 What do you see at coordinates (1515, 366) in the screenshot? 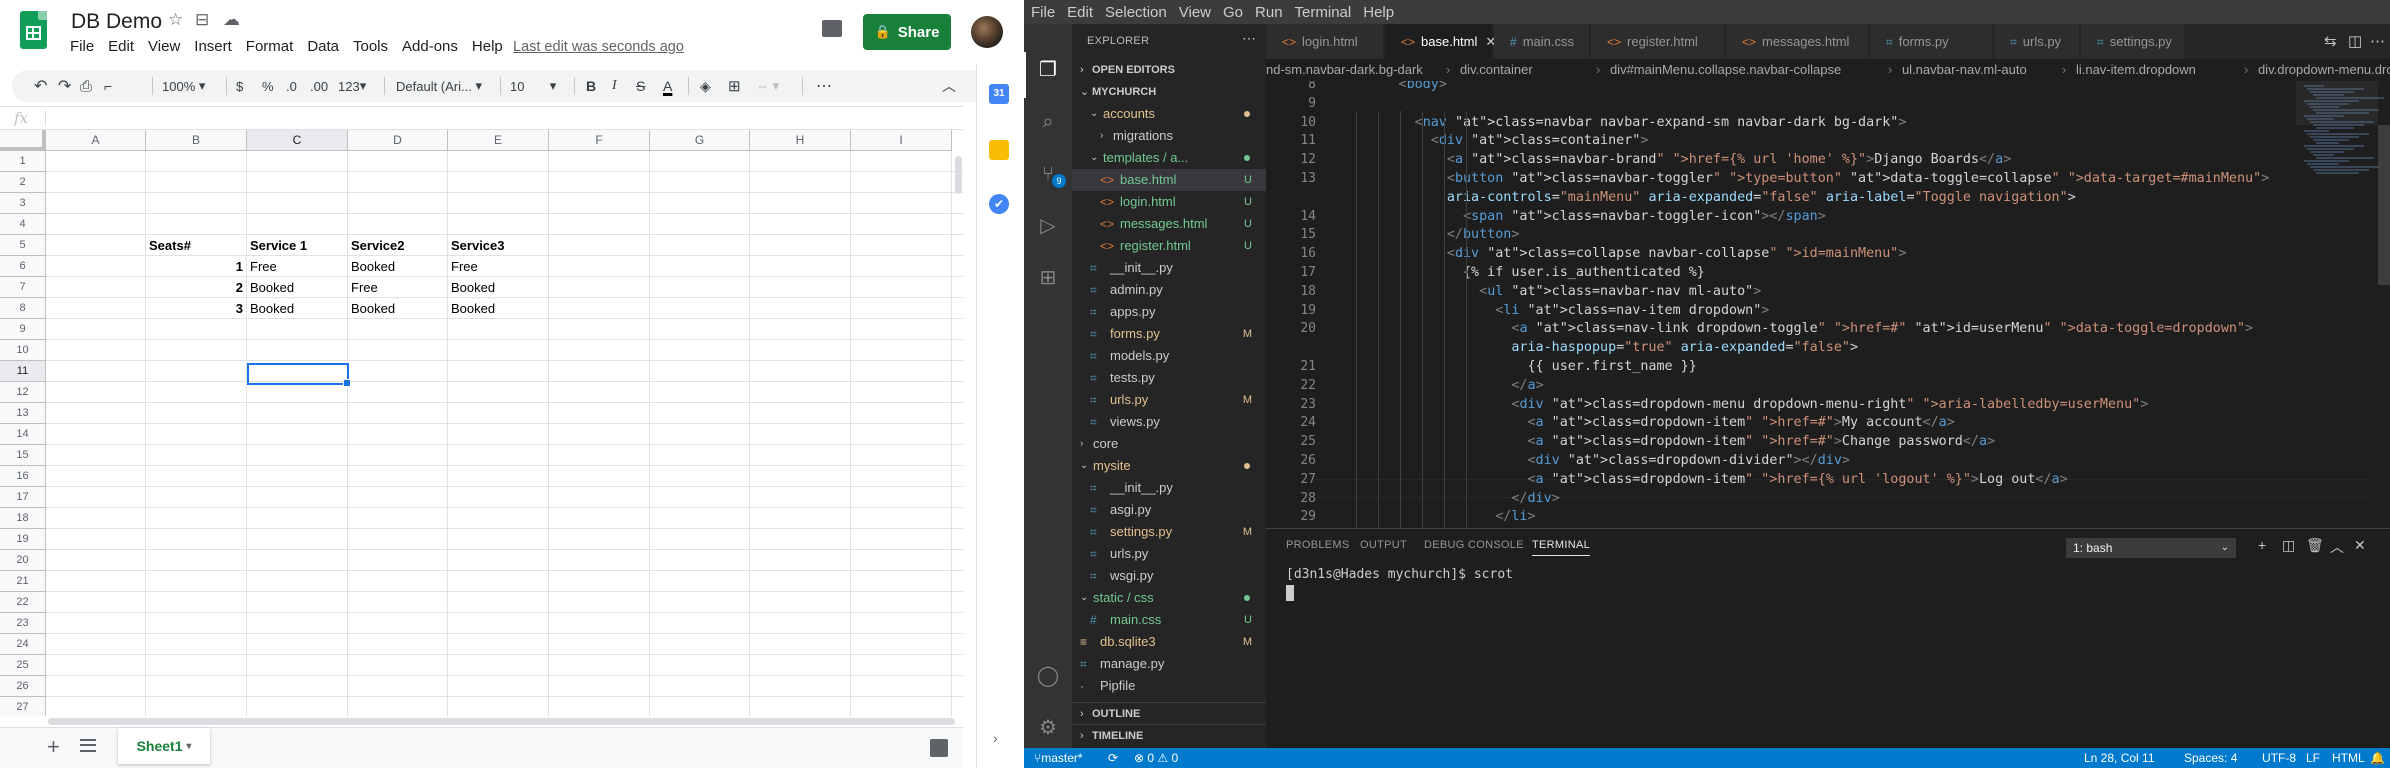
I see `code-line: {{ user.first_name }}` at bounding box center [1515, 366].